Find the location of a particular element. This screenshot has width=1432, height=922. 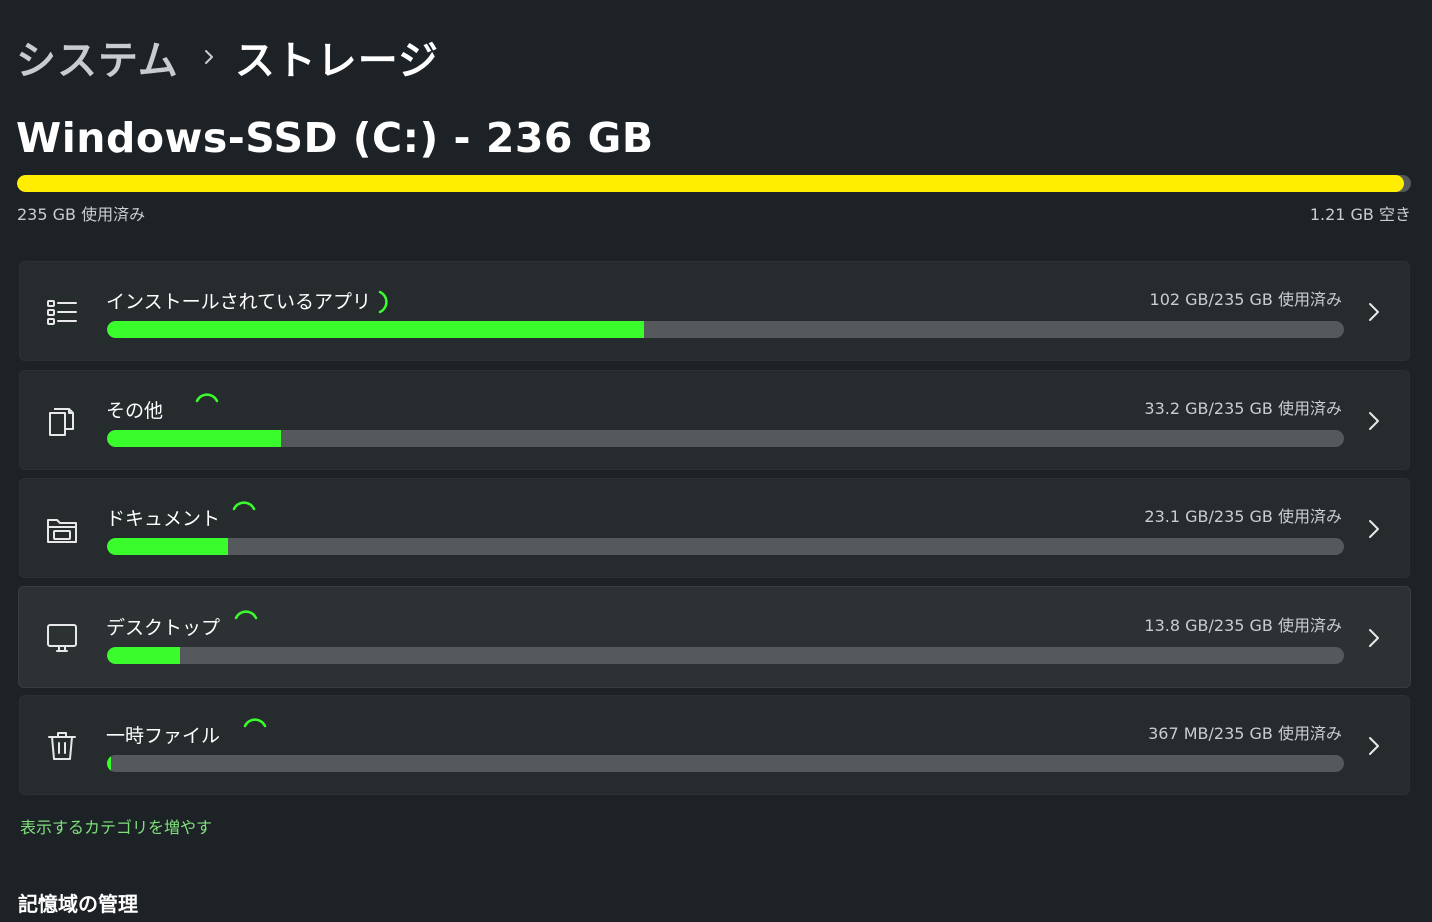

other-files-icon is located at coordinates (62, 421).